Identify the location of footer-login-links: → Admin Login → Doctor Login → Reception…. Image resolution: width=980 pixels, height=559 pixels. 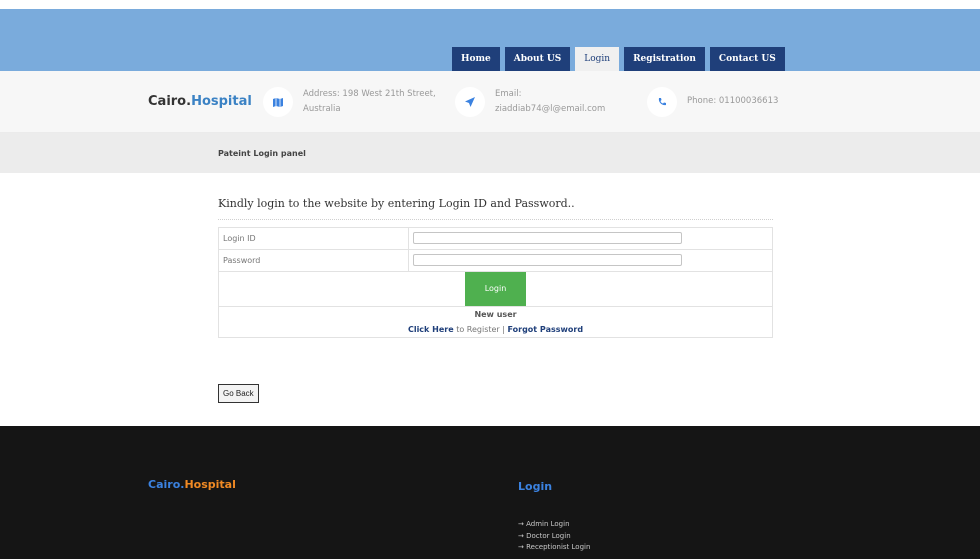
(554, 536).